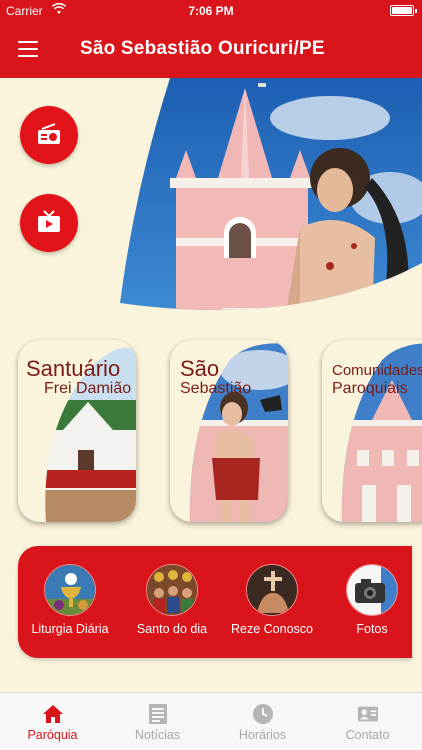  I want to click on quick-item-label: Fotos, so click(372, 629).